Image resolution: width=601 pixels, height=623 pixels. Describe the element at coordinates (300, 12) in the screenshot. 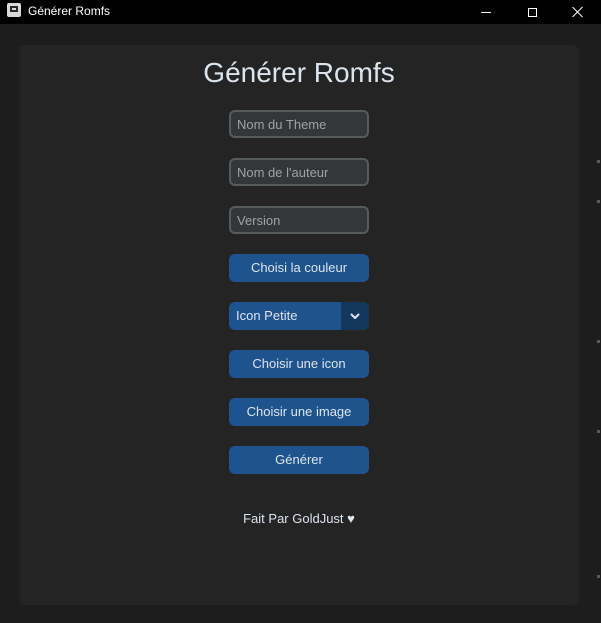

I see `title-bar: Générer Romfs` at that location.